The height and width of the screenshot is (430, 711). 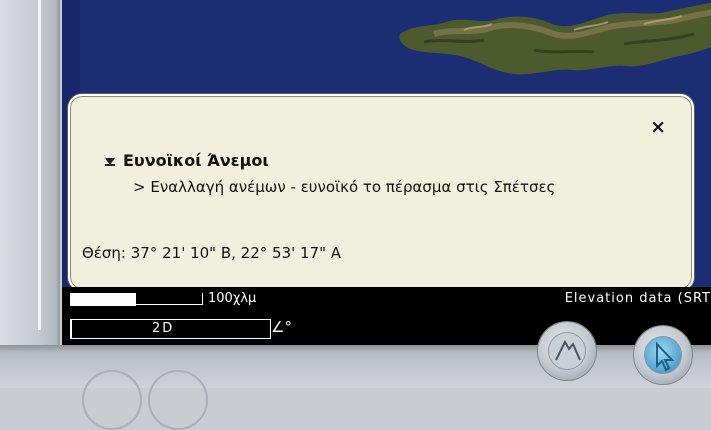 What do you see at coordinates (178, 400) in the screenshot?
I see `nav-ring-center` at bounding box center [178, 400].